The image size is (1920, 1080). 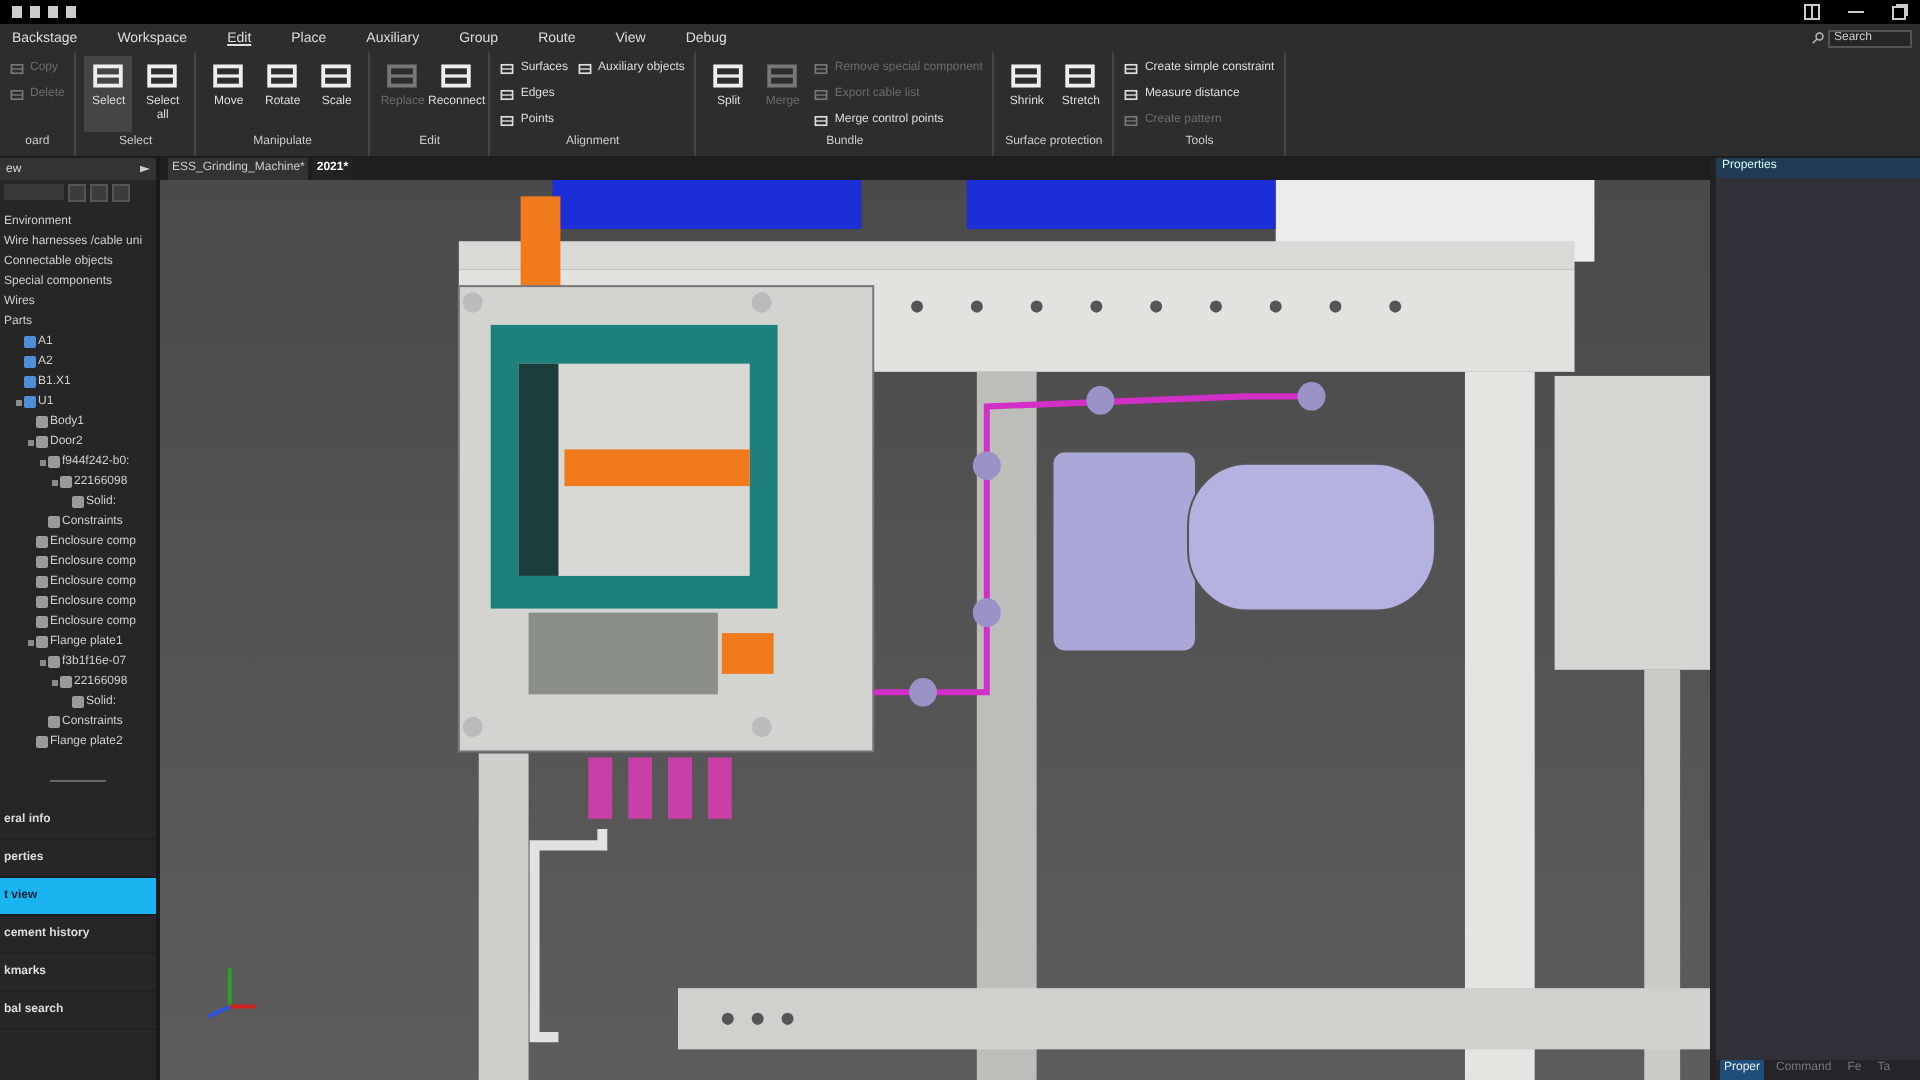 What do you see at coordinates (145, 169) in the screenshot?
I see `pin-icon` at bounding box center [145, 169].